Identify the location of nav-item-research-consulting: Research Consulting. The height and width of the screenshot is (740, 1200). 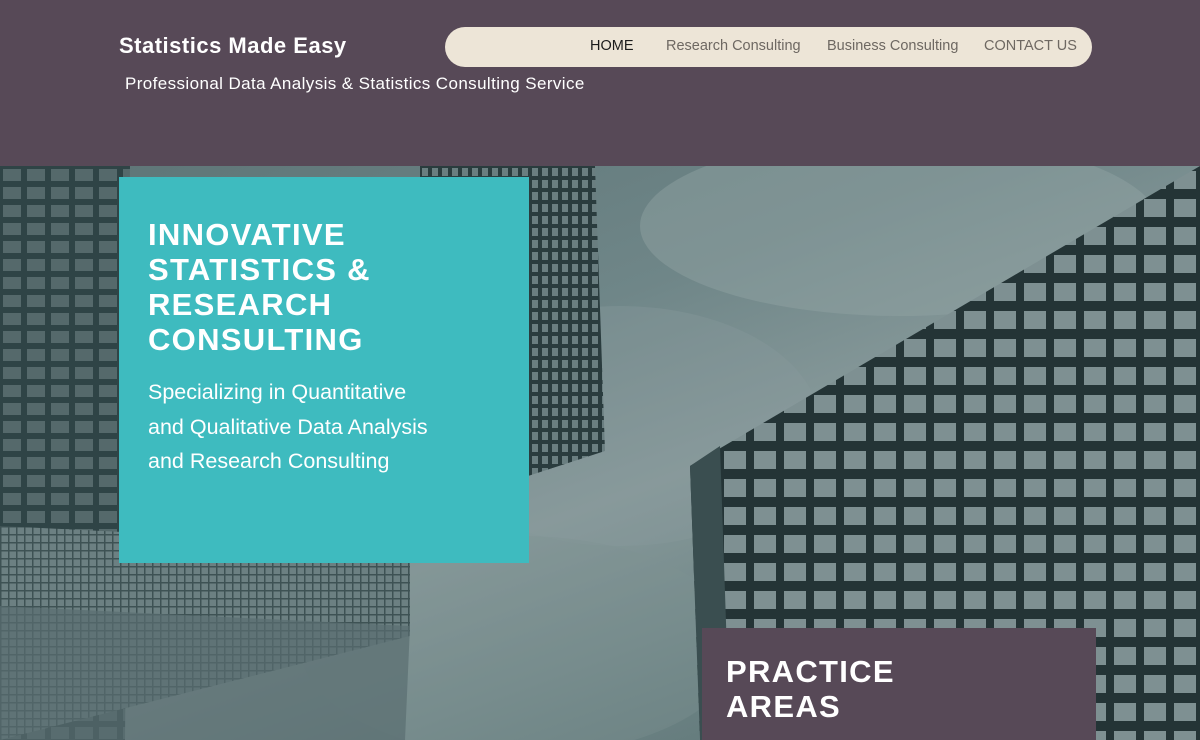
(733, 46).